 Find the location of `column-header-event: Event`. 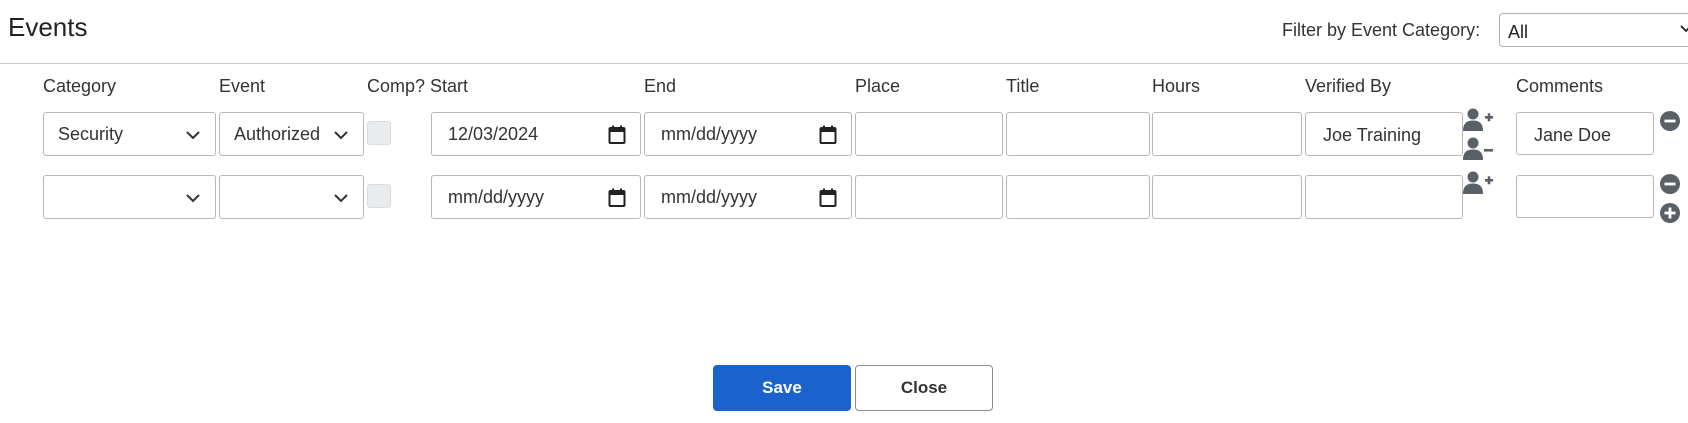

column-header-event: Event is located at coordinates (242, 86).